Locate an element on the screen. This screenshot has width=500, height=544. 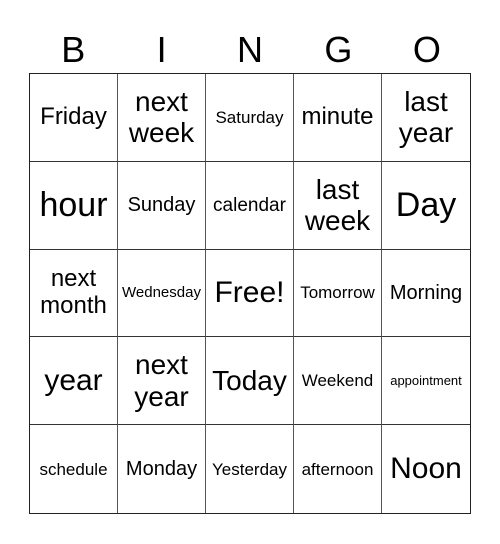
bingo-cell: hour is located at coordinates (74, 205).